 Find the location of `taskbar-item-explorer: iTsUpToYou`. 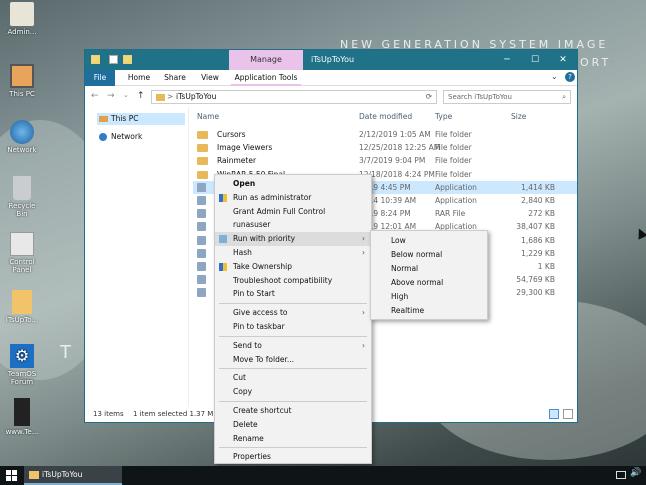

taskbar-item-explorer: iTsUpToYou is located at coordinates (73, 475).